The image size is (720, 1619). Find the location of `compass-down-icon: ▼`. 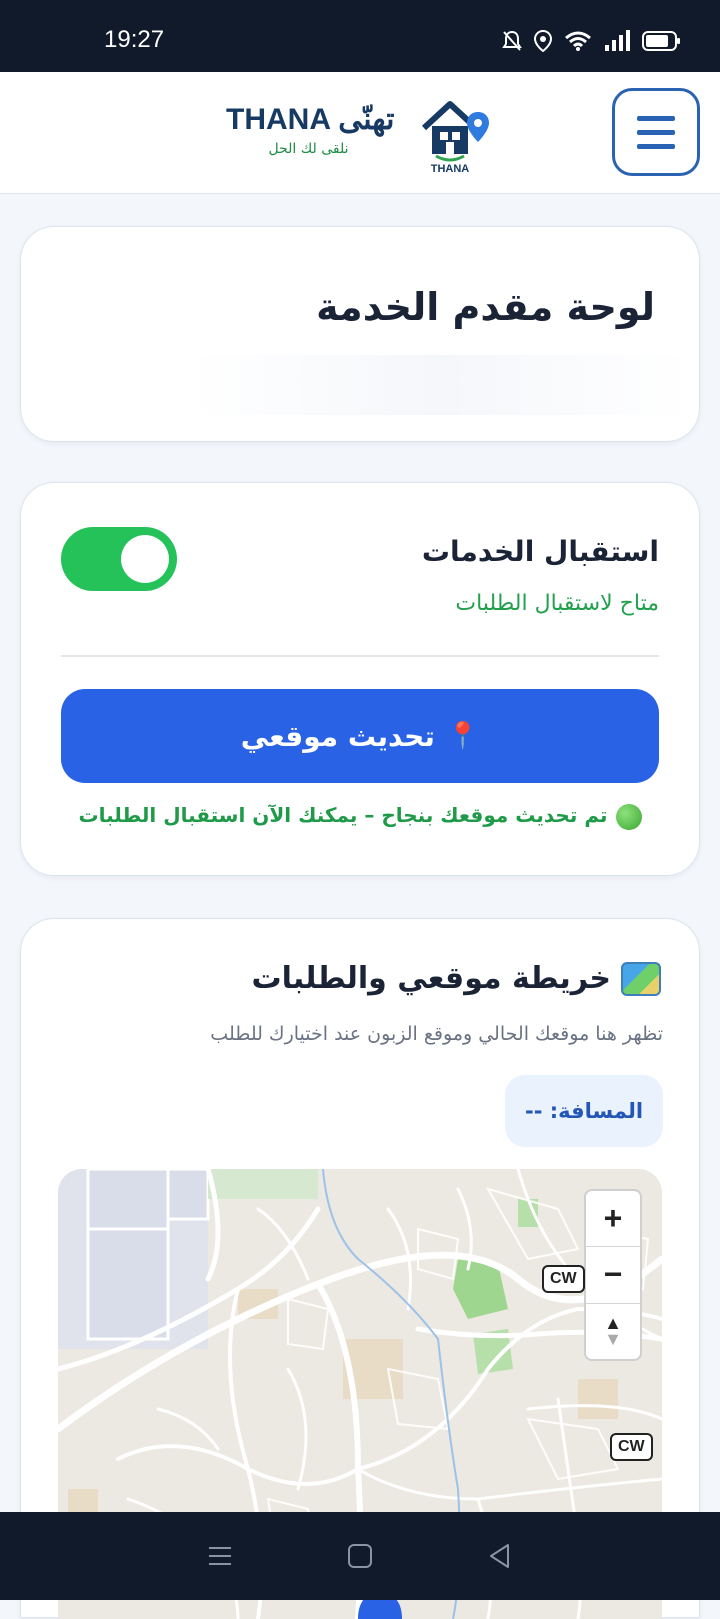

compass-down-icon: ▼ is located at coordinates (613, 1339).